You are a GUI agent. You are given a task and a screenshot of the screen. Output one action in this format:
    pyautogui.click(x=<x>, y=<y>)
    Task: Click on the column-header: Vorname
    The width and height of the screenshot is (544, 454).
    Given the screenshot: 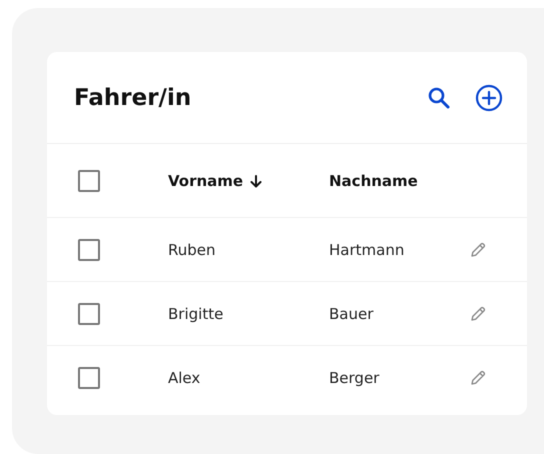 What is the action you would take?
    pyautogui.click(x=216, y=181)
    